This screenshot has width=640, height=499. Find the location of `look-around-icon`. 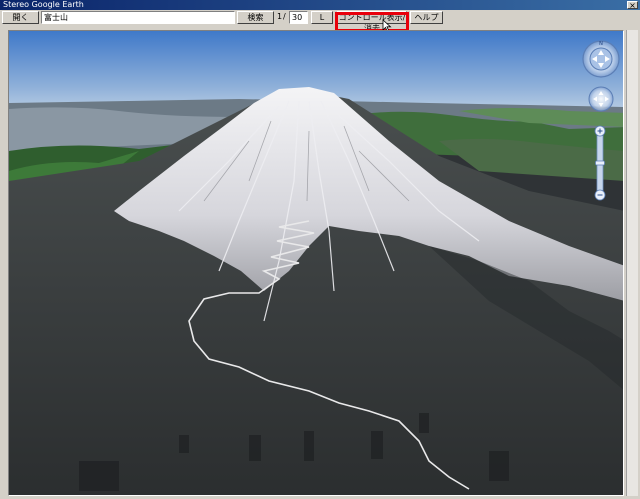

look-around-icon is located at coordinates (601, 99).